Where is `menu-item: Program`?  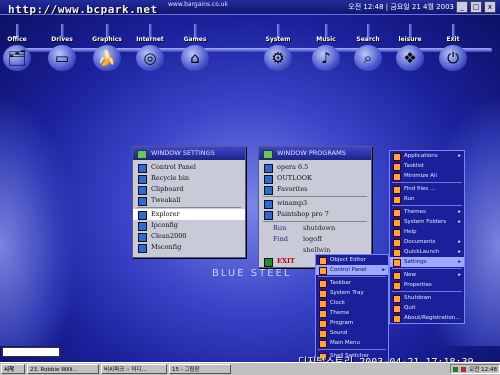 menu-item: Program is located at coordinates (352, 323).